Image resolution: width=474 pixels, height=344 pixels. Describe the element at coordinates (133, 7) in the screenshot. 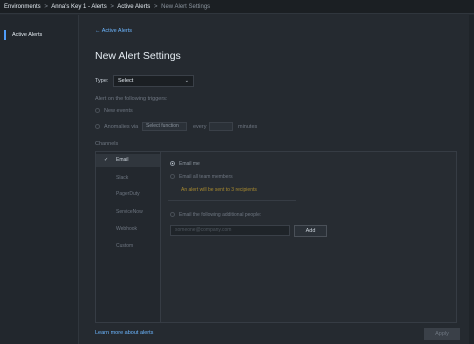

I see `breadcrumb-item-active-alerts: Active Alerts` at that location.